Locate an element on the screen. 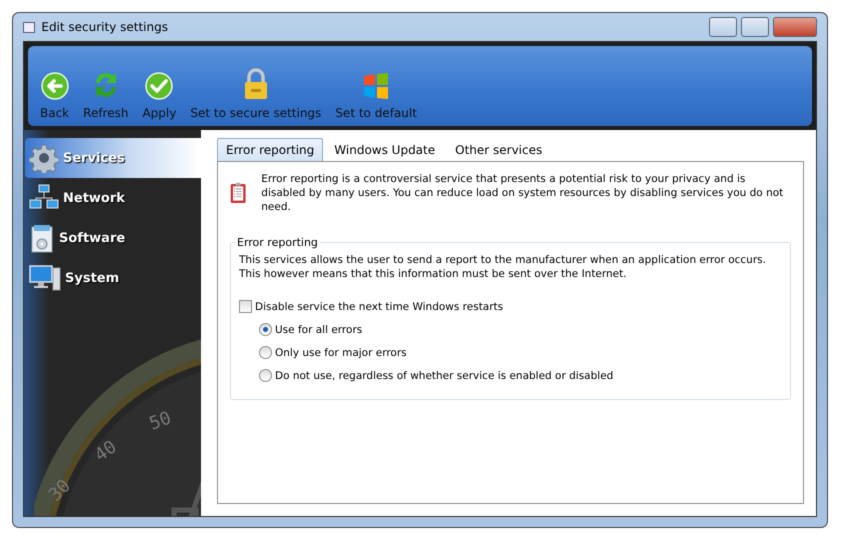 The height and width of the screenshot is (550, 848). sidebar-item: Network is located at coordinates (113, 198).